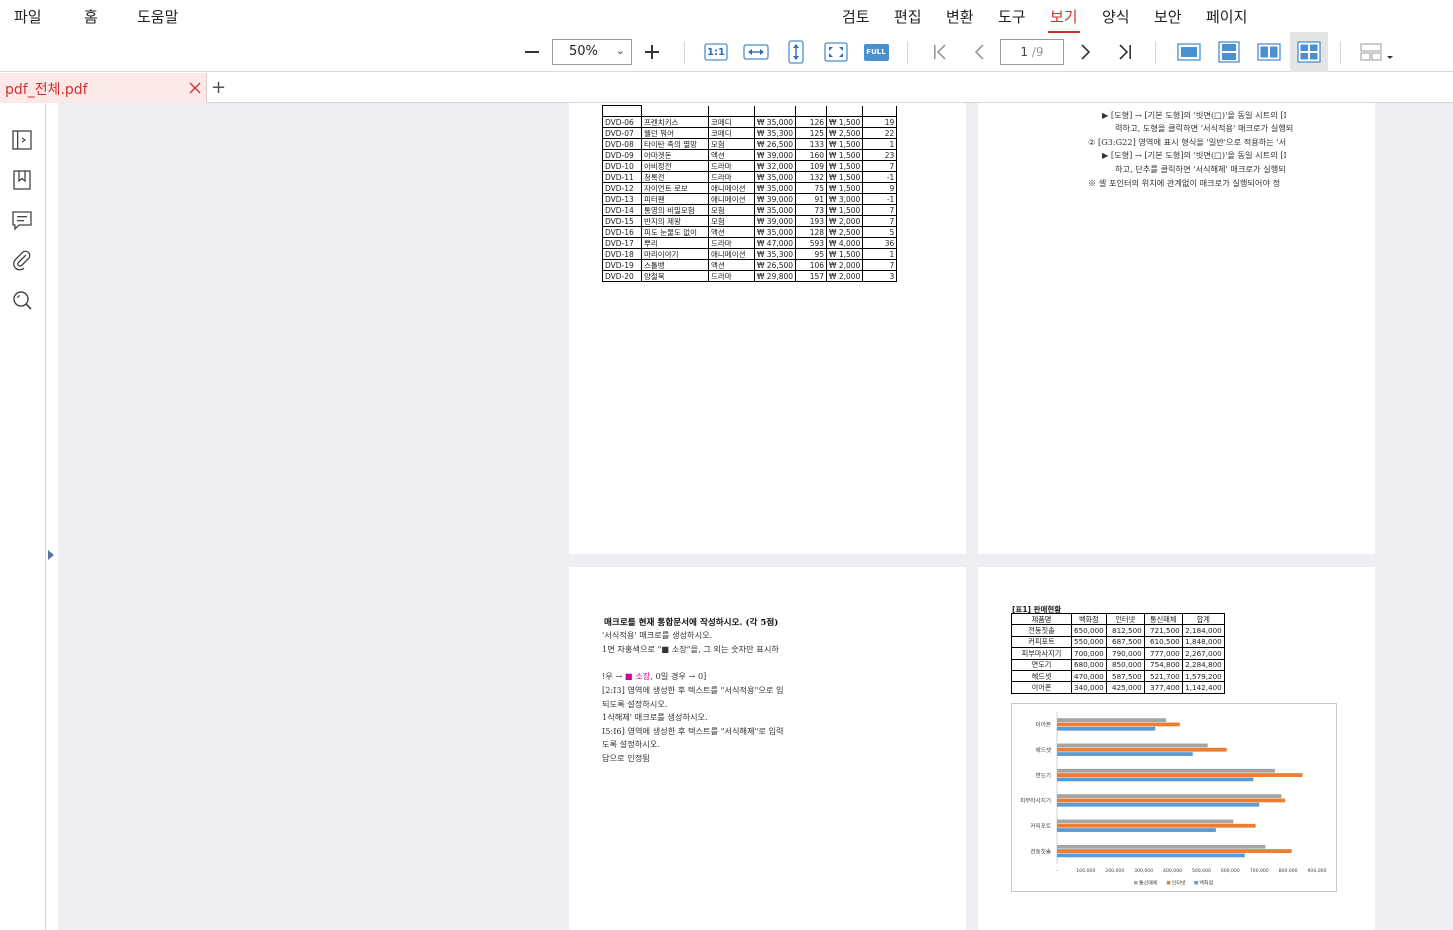 This screenshot has height=930, width=1453. I want to click on next-page-button, so click(1085, 52).